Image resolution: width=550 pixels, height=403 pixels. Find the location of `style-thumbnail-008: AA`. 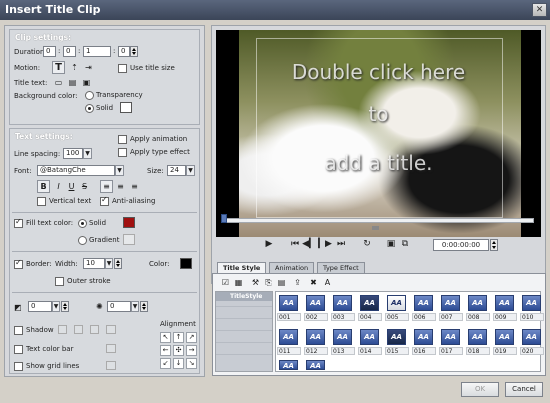

style-thumbnail-008: AA is located at coordinates (477, 303).